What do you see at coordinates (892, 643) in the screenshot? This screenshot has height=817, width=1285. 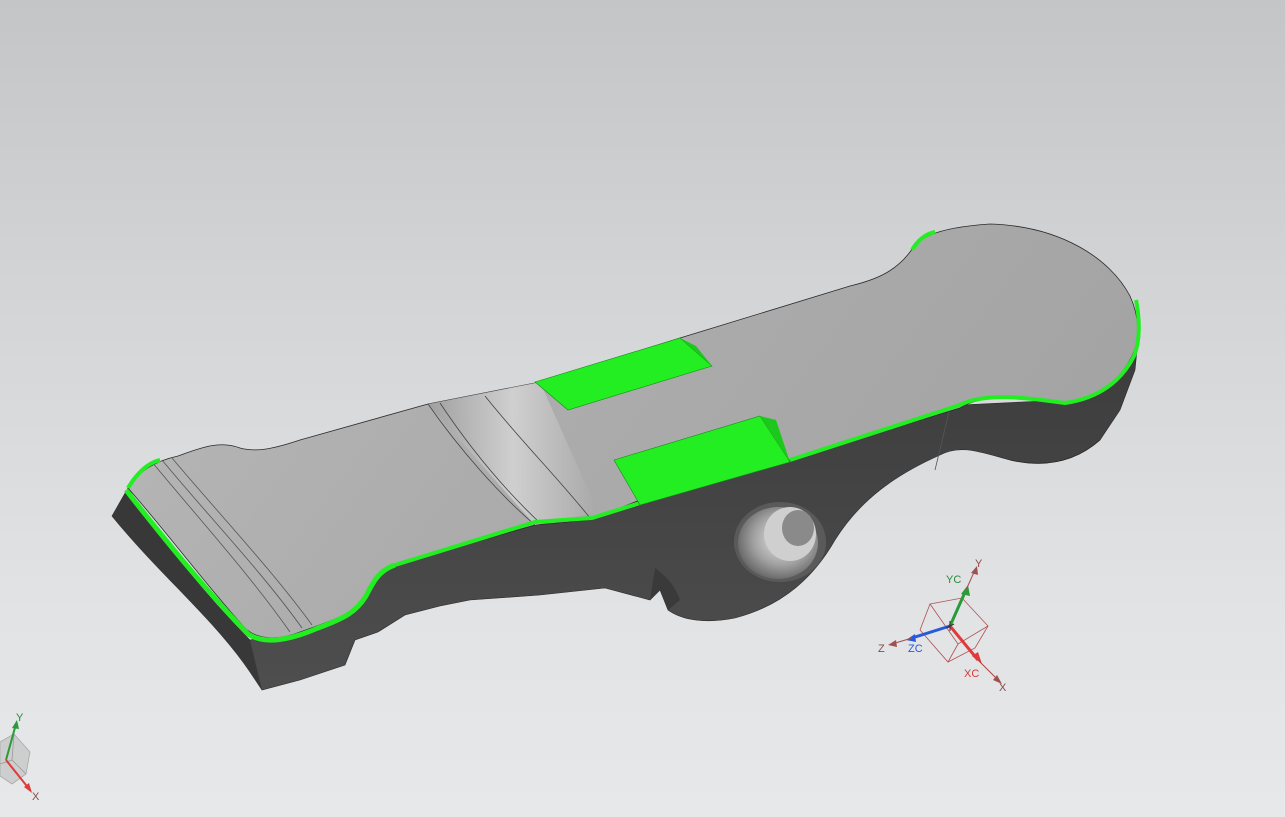 I see `z-arrow-icon` at bounding box center [892, 643].